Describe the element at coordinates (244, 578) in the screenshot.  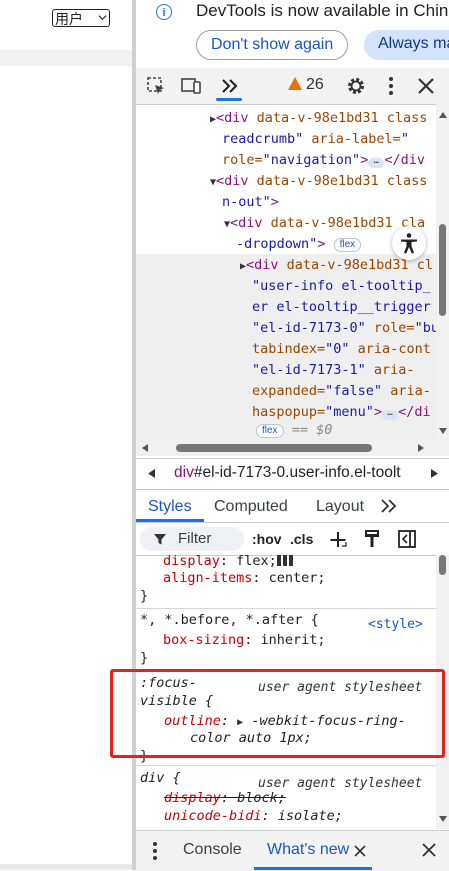
I see `style-declaration: align-items: center;` at that location.